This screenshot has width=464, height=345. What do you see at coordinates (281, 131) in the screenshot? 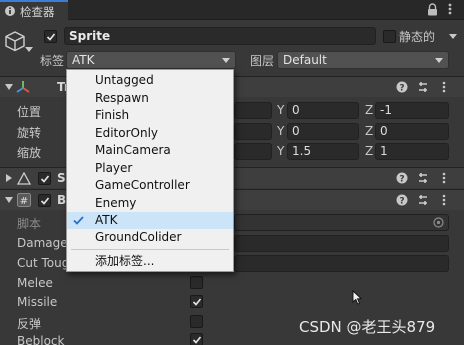
I see `rotation-y-axis-label: Y` at bounding box center [281, 131].